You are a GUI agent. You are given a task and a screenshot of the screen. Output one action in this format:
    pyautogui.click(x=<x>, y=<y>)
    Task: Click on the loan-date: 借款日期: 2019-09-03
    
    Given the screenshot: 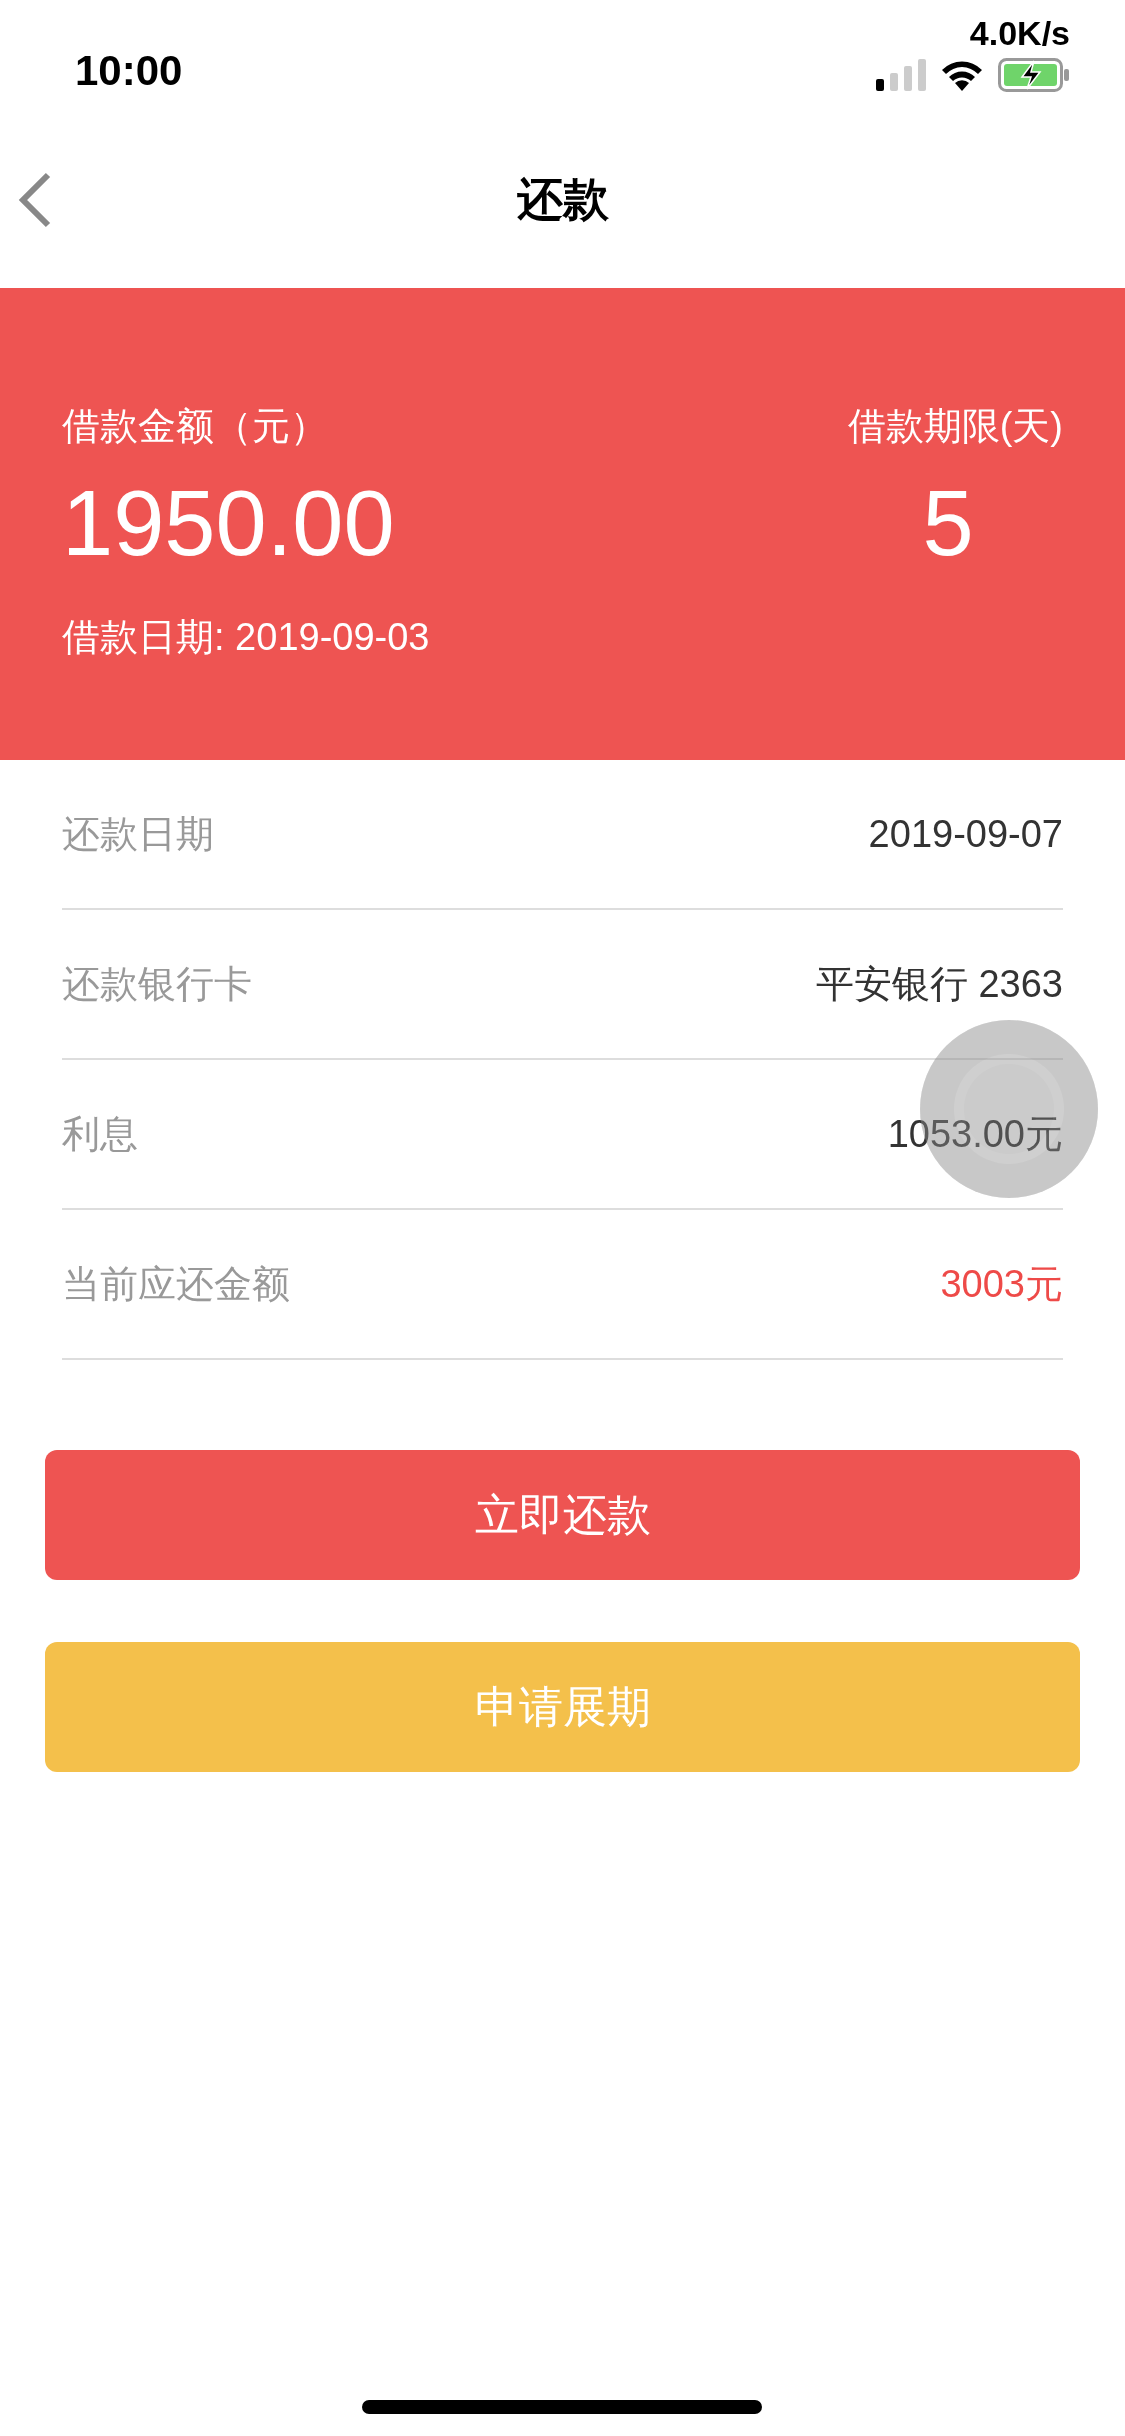 What is the action you would take?
    pyautogui.click(x=246, y=637)
    